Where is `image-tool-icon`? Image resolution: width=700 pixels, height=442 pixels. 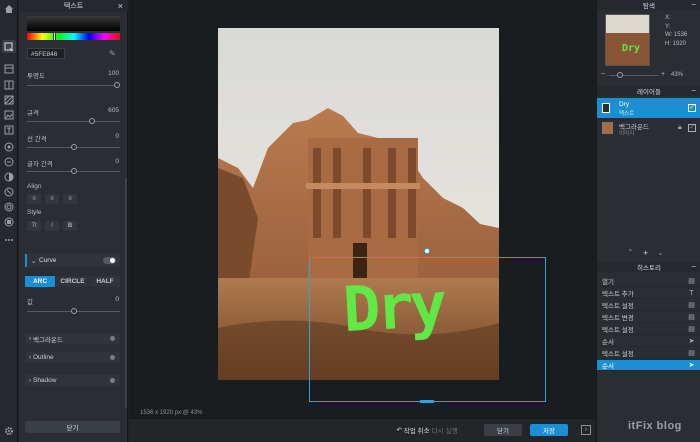
image-tool-icon is located at coordinates (9, 114).